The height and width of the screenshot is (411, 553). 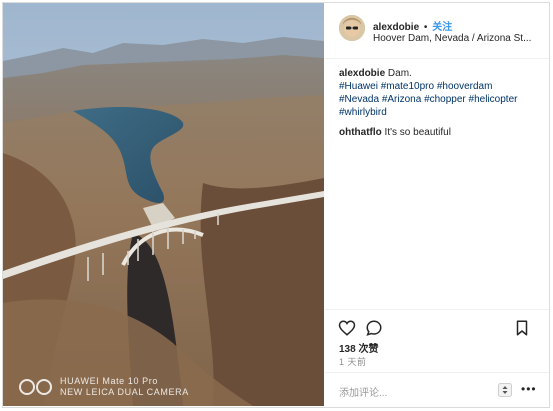 I want to click on hashtag: #hooverdam, so click(x=465, y=86).